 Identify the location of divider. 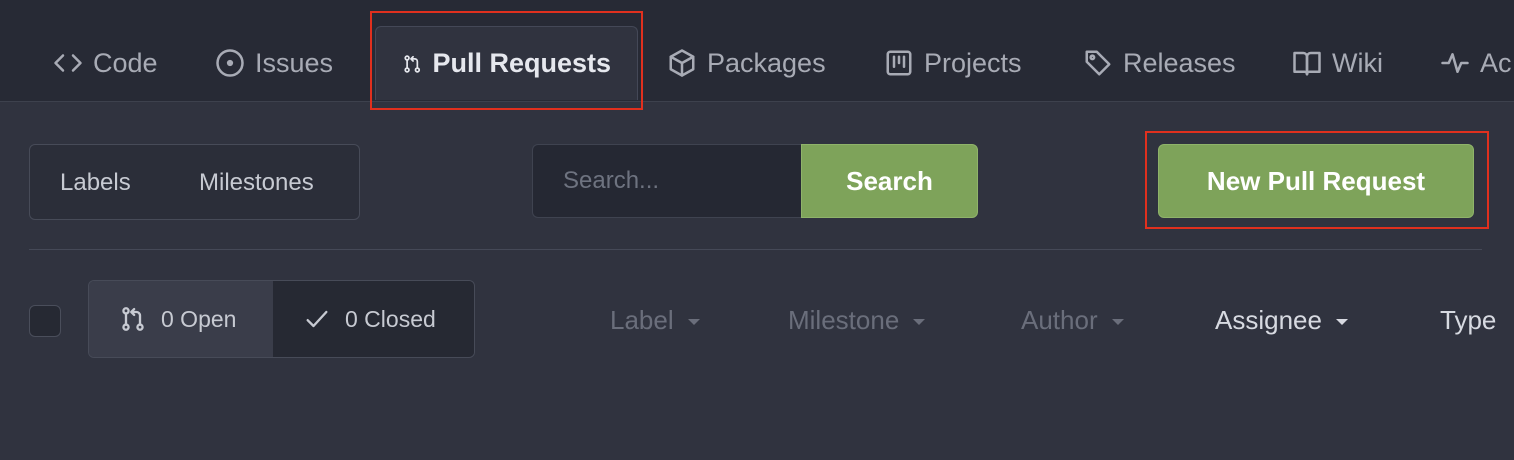
(755, 249).